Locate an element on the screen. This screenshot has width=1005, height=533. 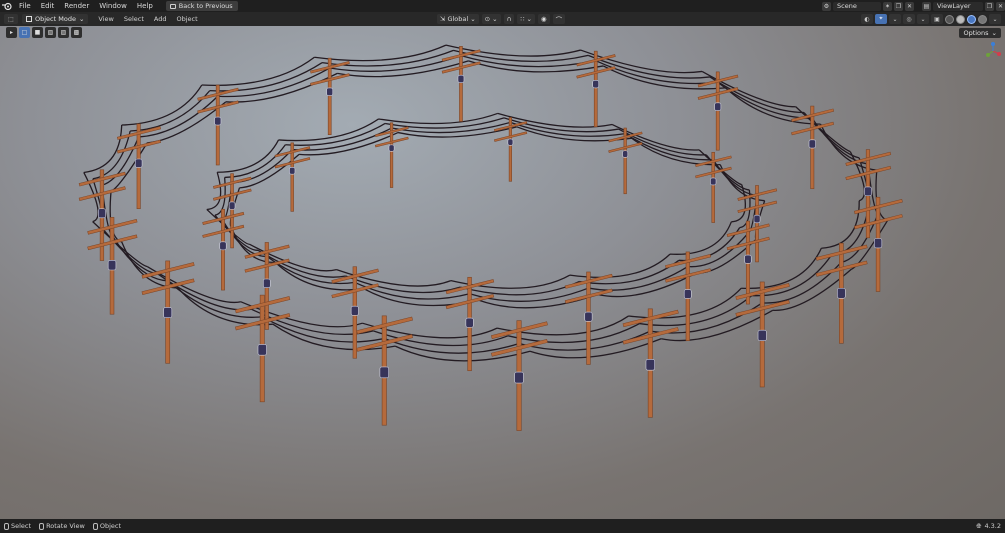
snap-target-dropdown: ∷ ⌄ is located at coordinates (526, 19).